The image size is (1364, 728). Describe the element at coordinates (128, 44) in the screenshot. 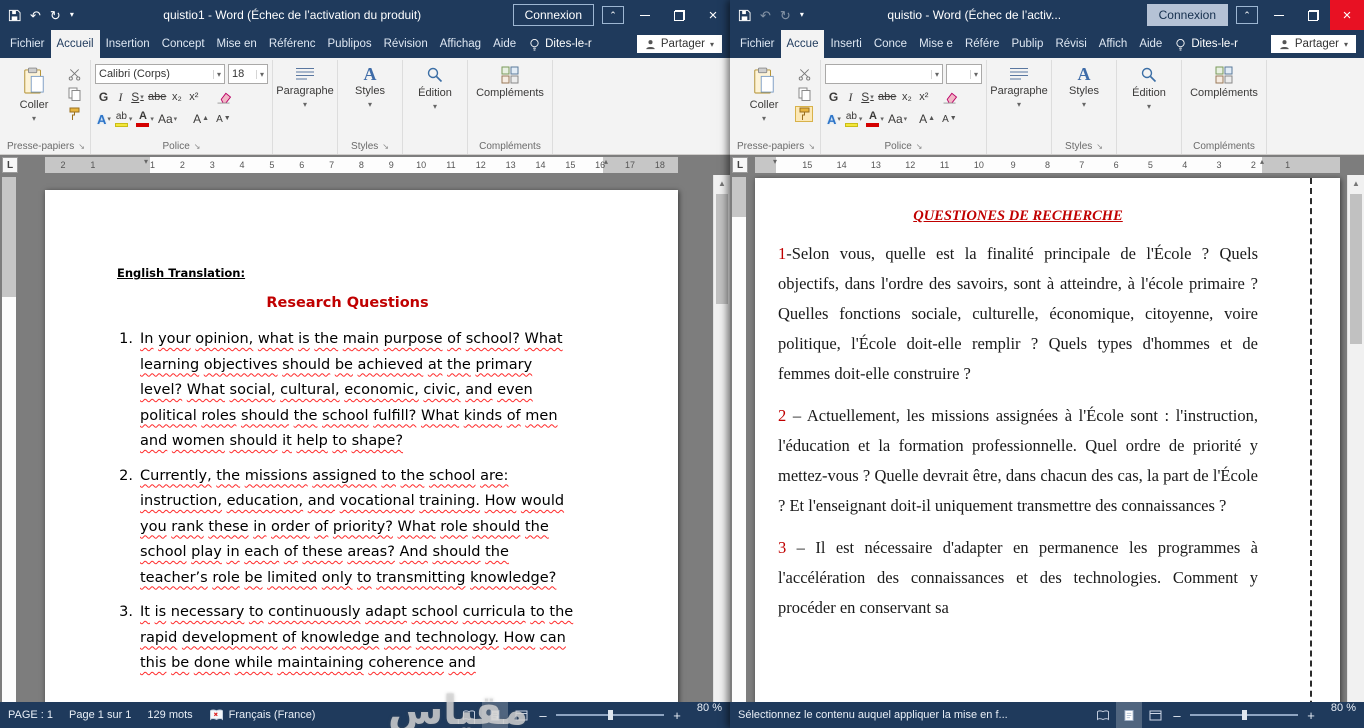

I see `ribbon-tab: Insertion` at that location.